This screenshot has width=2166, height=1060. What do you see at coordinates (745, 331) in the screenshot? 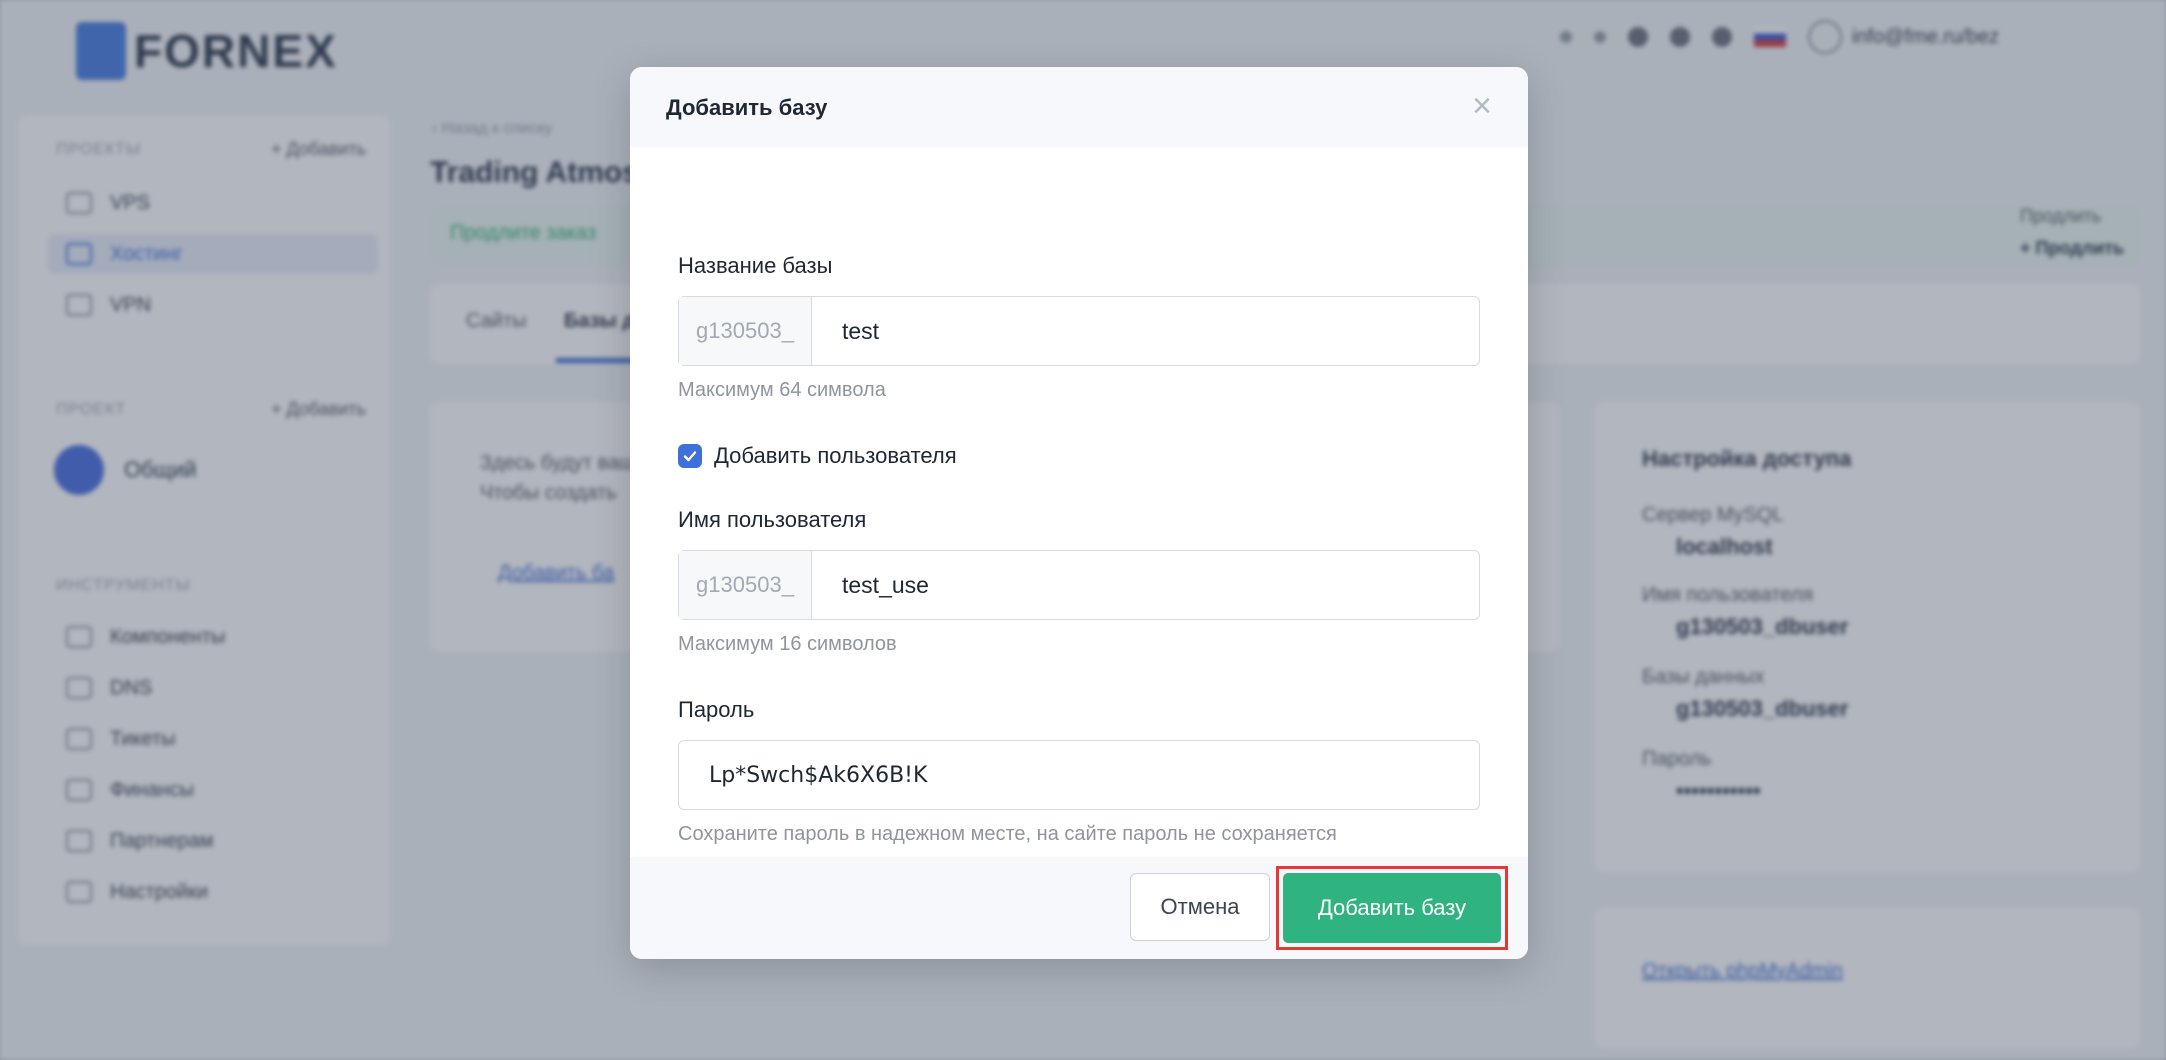
I see `db-name-prefix: g130503_` at bounding box center [745, 331].